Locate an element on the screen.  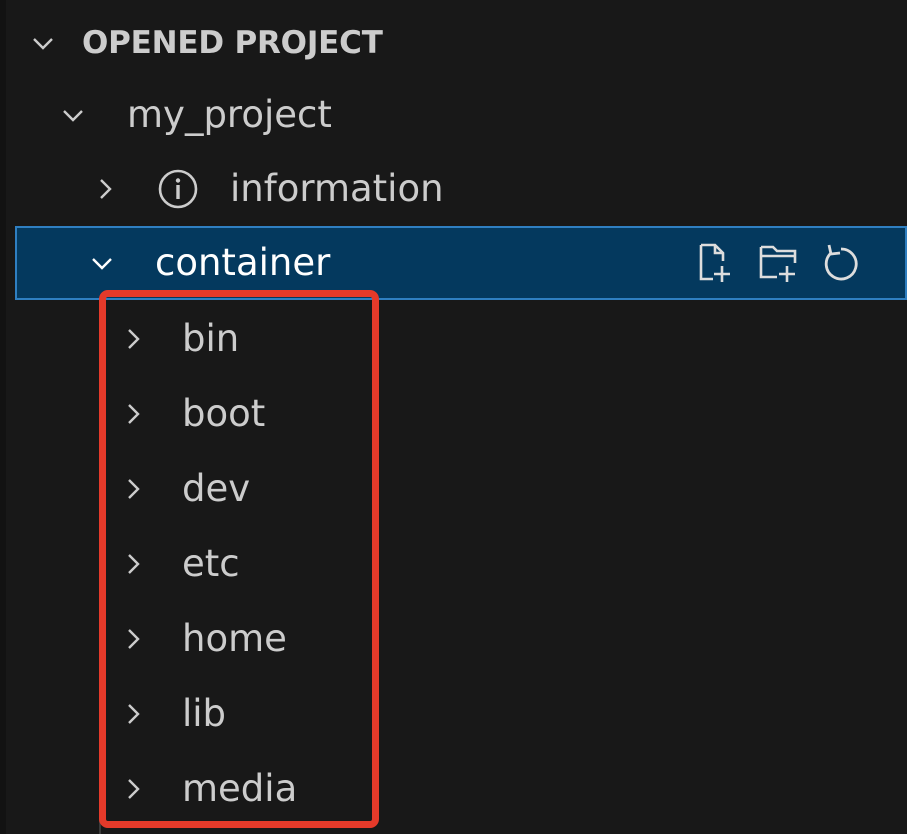
tree-item-label: etc is located at coordinates (211, 563).